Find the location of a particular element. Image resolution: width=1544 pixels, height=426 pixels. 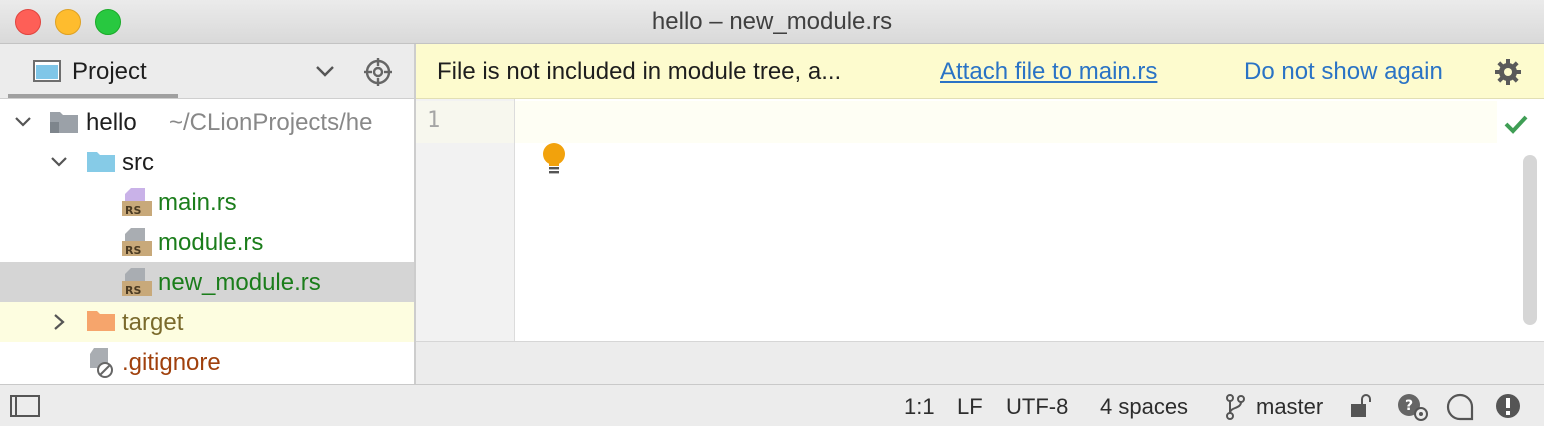

tree-item-main-rs: RS main.rs is located at coordinates (207, 202).